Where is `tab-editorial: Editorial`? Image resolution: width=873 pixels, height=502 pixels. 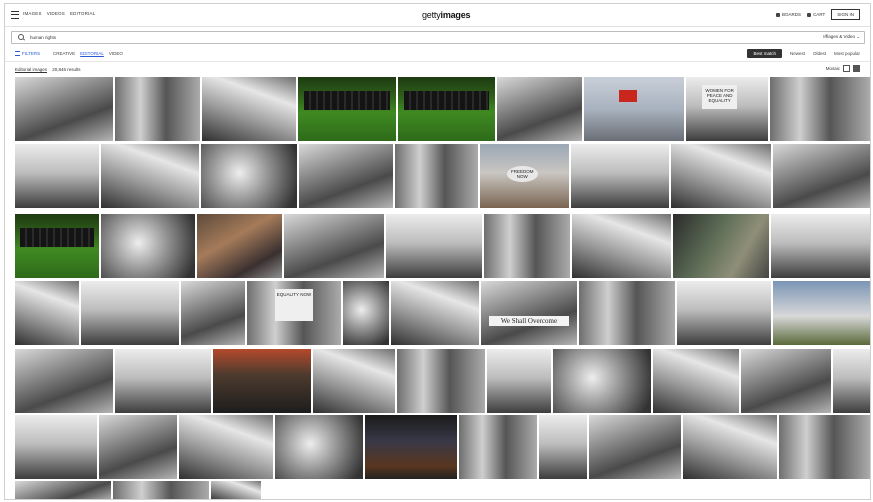
tab-editorial: Editorial is located at coordinates (92, 53).